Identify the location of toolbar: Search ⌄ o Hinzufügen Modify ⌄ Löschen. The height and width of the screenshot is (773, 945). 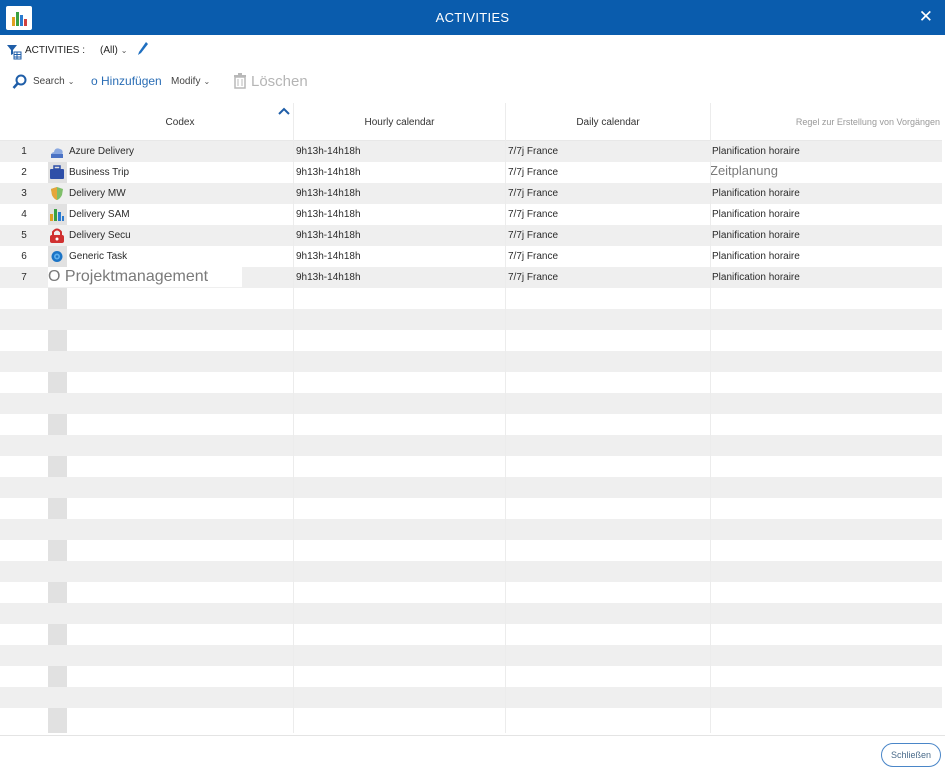
(472, 83).